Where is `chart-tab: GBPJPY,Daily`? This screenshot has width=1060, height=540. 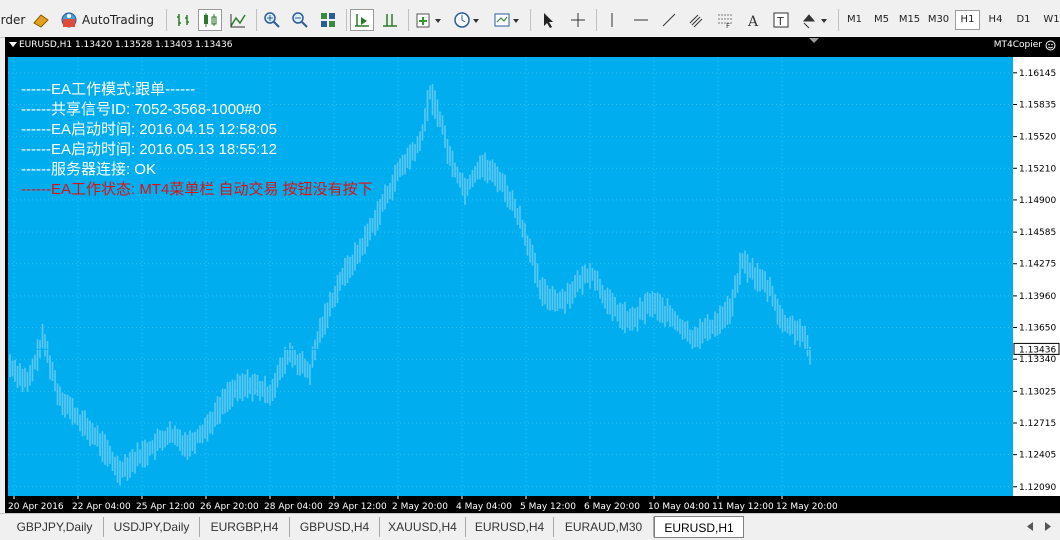
chart-tab: GBPJPY,Daily is located at coordinates (55, 527).